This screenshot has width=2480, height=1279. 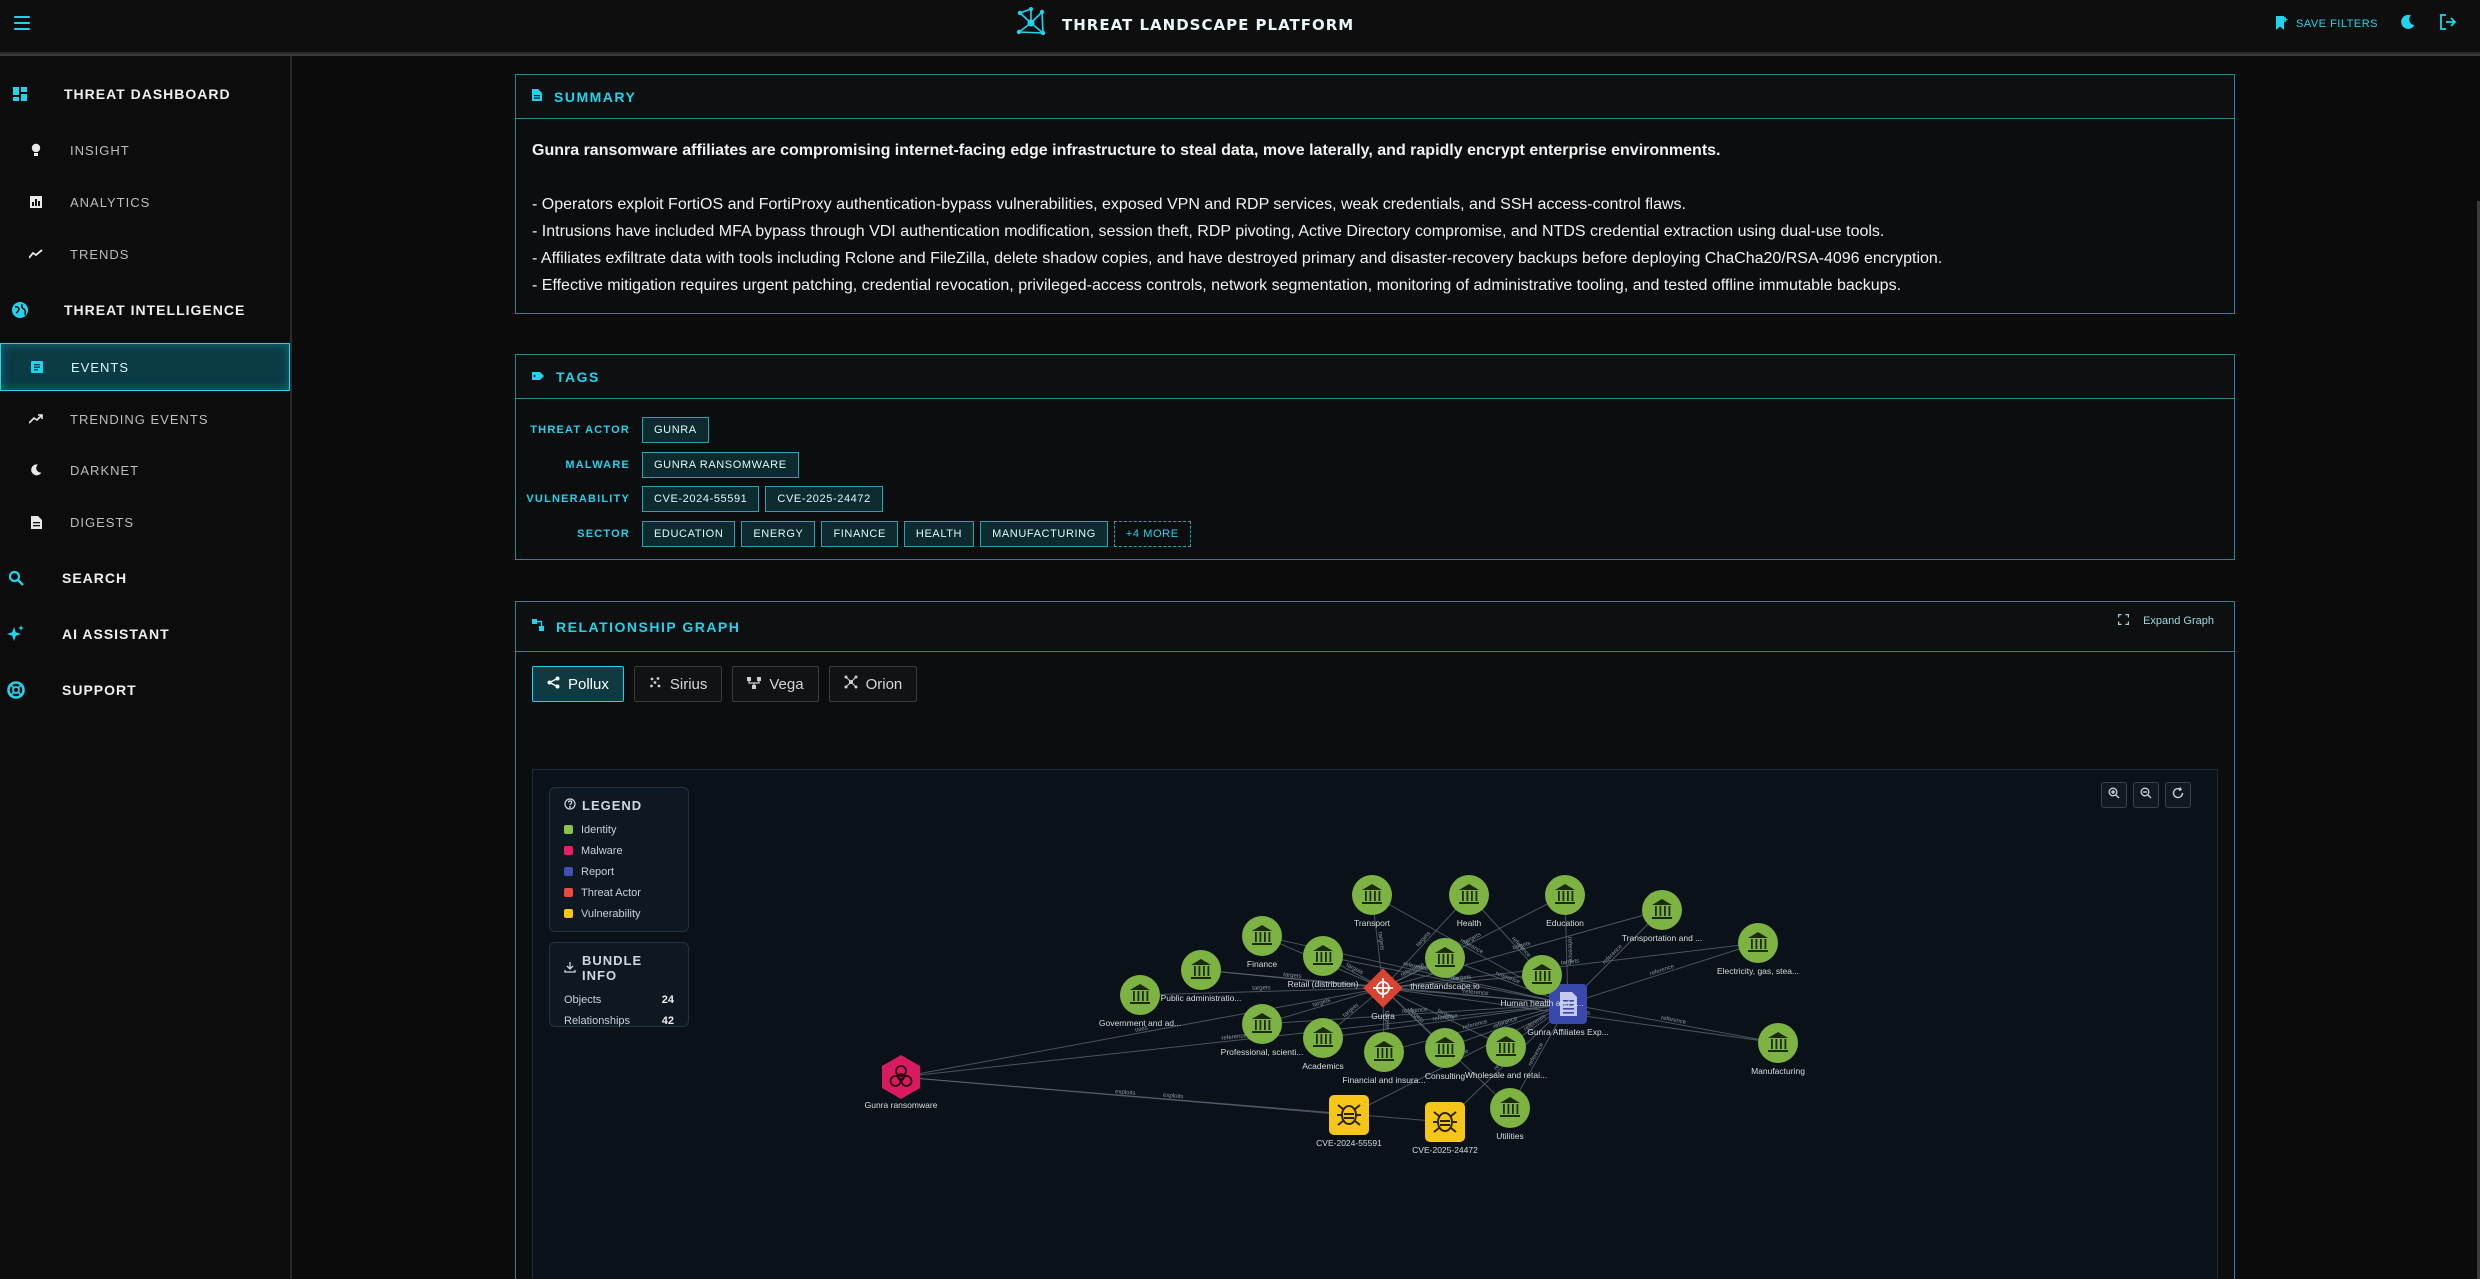 What do you see at coordinates (99, 690) in the screenshot?
I see `sidebar-section-label: SUPPORT` at bounding box center [99, 690].